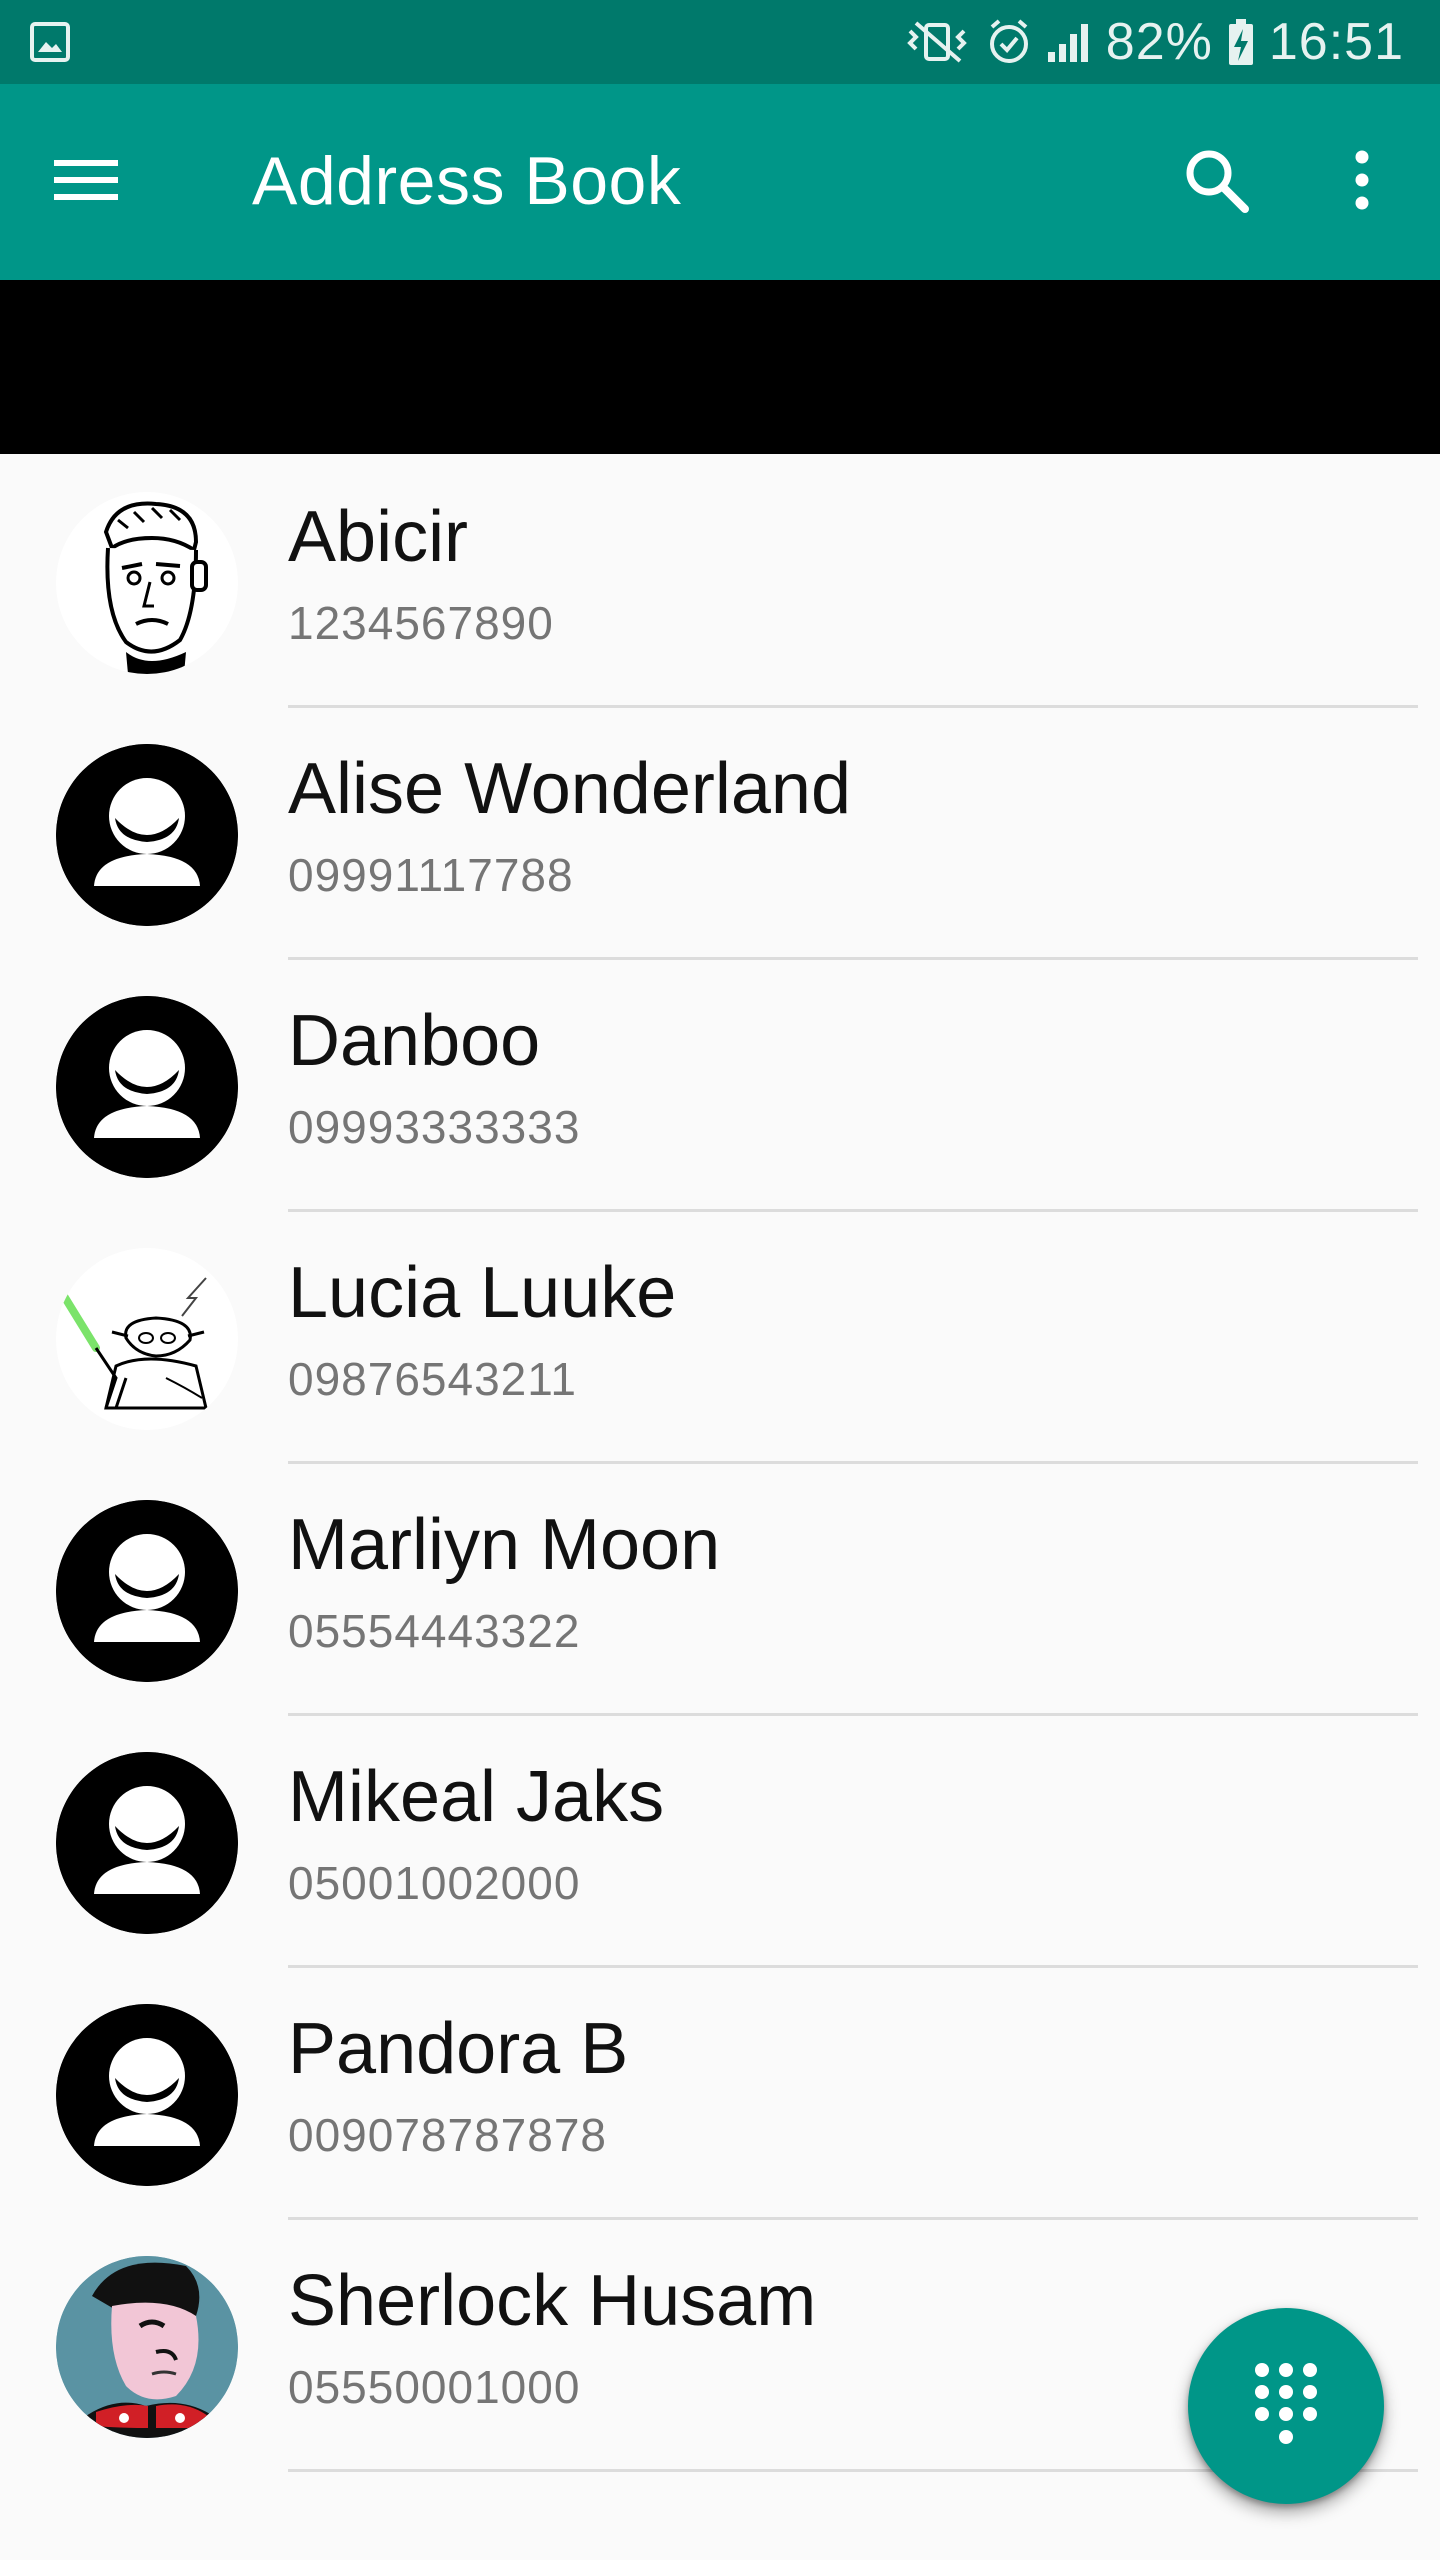 The width and height of the screenshot is (1440, 2560). What do you see at coordinates (1336, 42) in the screenshot?
I see `clock: 16:51` at bounding box center [1336, 42].